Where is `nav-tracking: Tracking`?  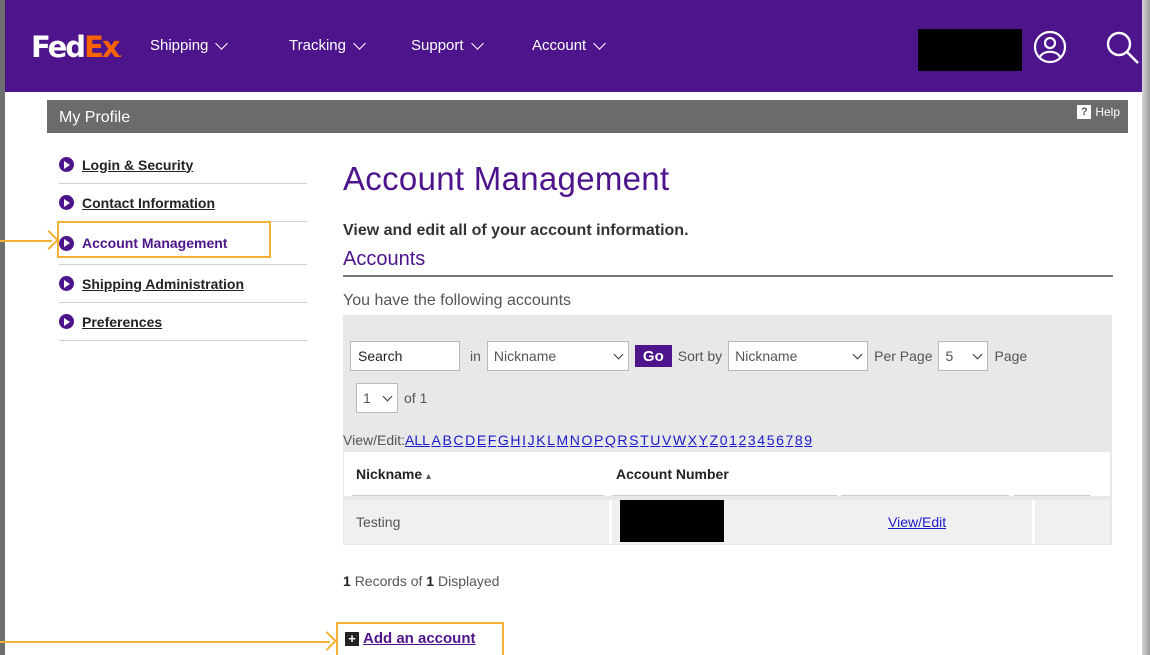
nav-tracking: Tracking is located at coordinates (327, 45).